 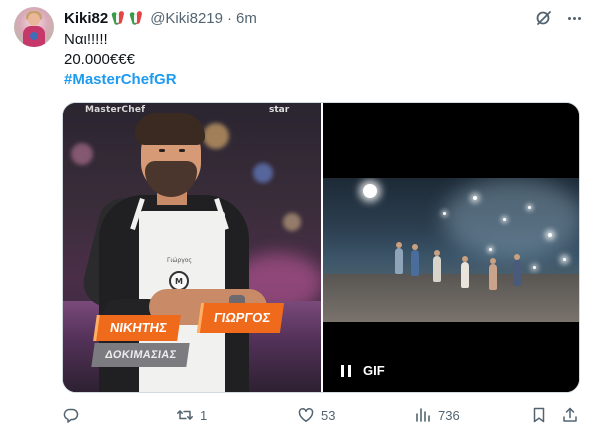 I want to click on bookmark-icon, so click(x=539, y=415).